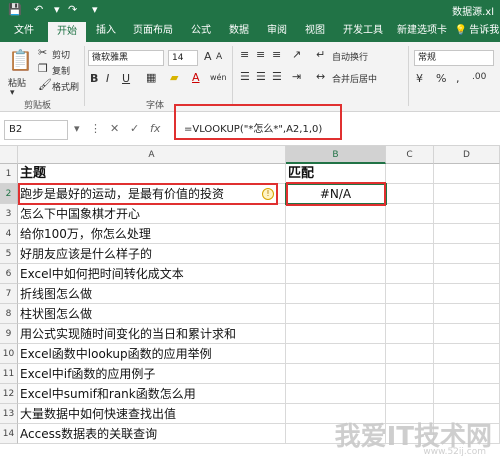 This screenshot has width=500, height=459. Describe the element at coordinates (153, 31) in the screenshot. I see `tab-page-layout: 页面布局` at that location.